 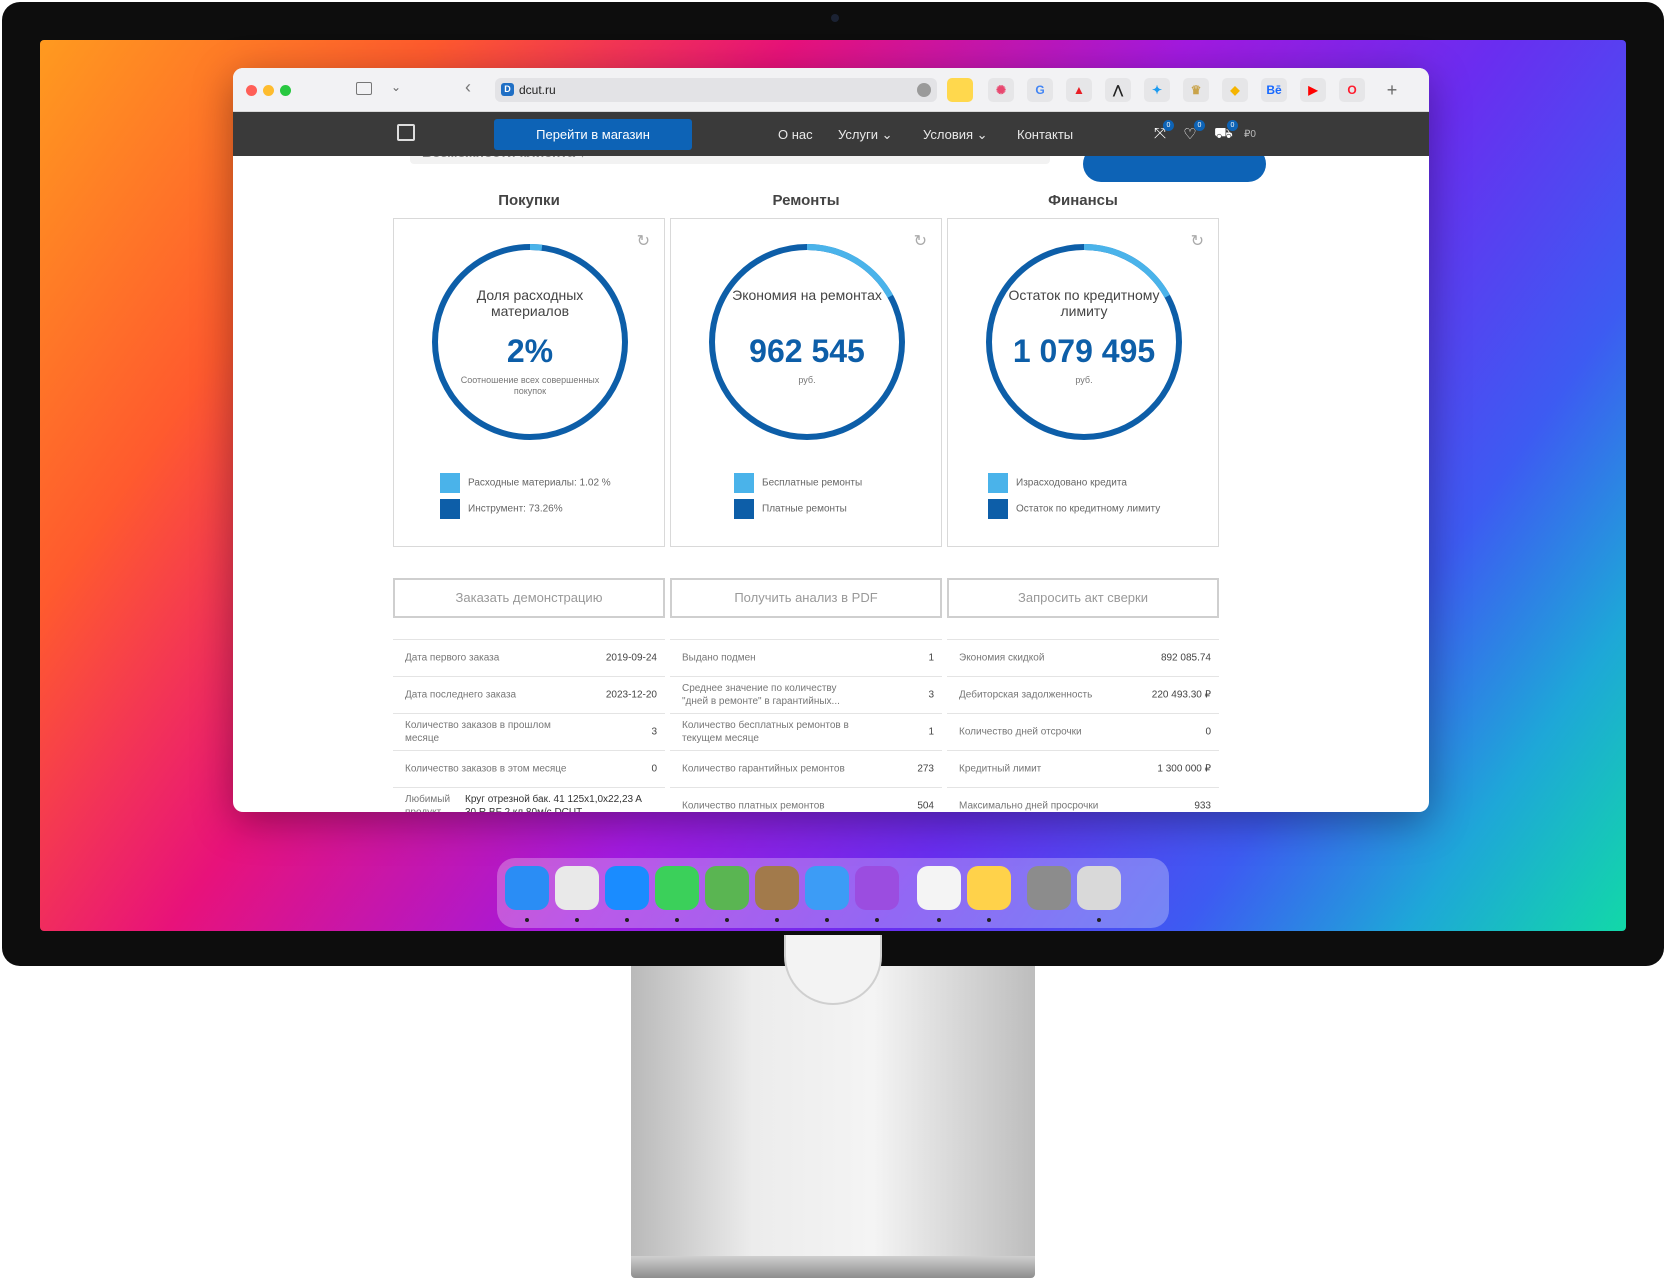 What do you see at coordinates (530, 385) in the screenshot?
I see `ring-caption: Соотношение всех совершенных покупок` at bounding box center [530, 385].